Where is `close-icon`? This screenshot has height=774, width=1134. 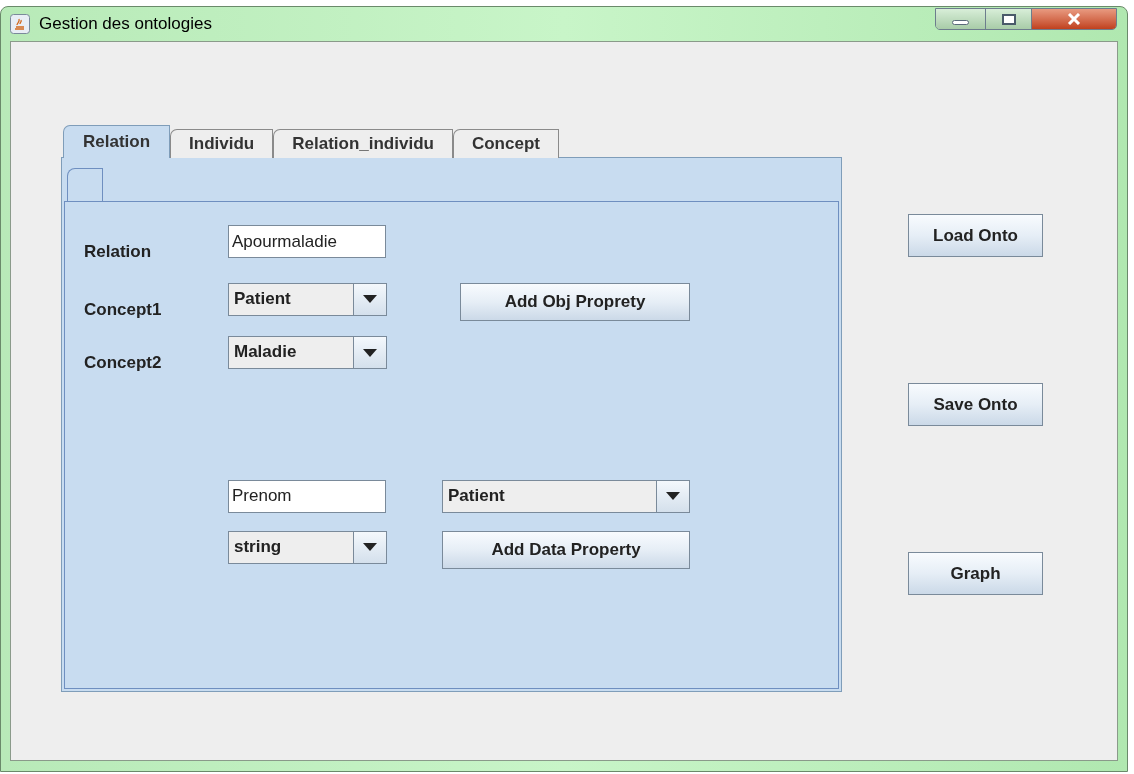
close-icon is located at coordinates (1074, 19).